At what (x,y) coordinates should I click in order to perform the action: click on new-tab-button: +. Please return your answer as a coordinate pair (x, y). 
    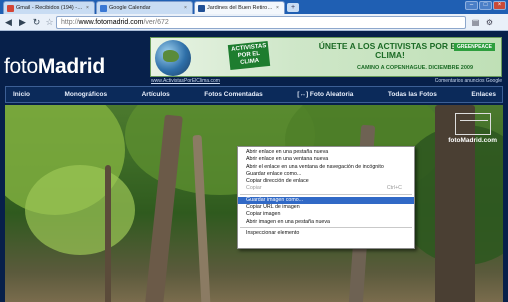
    Looking at the image, I should click on (293, 7).